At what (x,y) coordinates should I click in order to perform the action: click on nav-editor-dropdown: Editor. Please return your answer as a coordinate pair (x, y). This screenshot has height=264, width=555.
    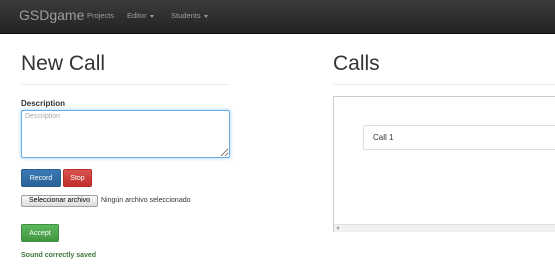
    Looking at the image, I should click on (140, 15).